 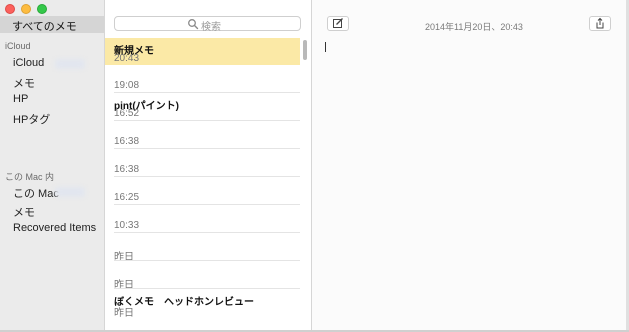 I want to click on note-time: 16:52, so click(x=127, y=113).